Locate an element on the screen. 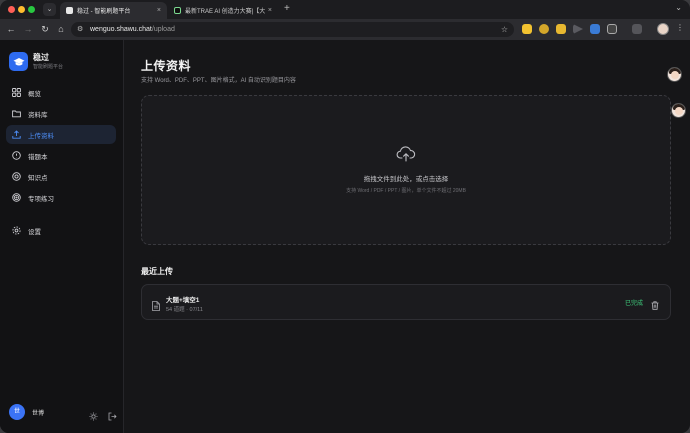 This screenshot has height=433, width=690. shield-icon is located at coordinates (69, 10).